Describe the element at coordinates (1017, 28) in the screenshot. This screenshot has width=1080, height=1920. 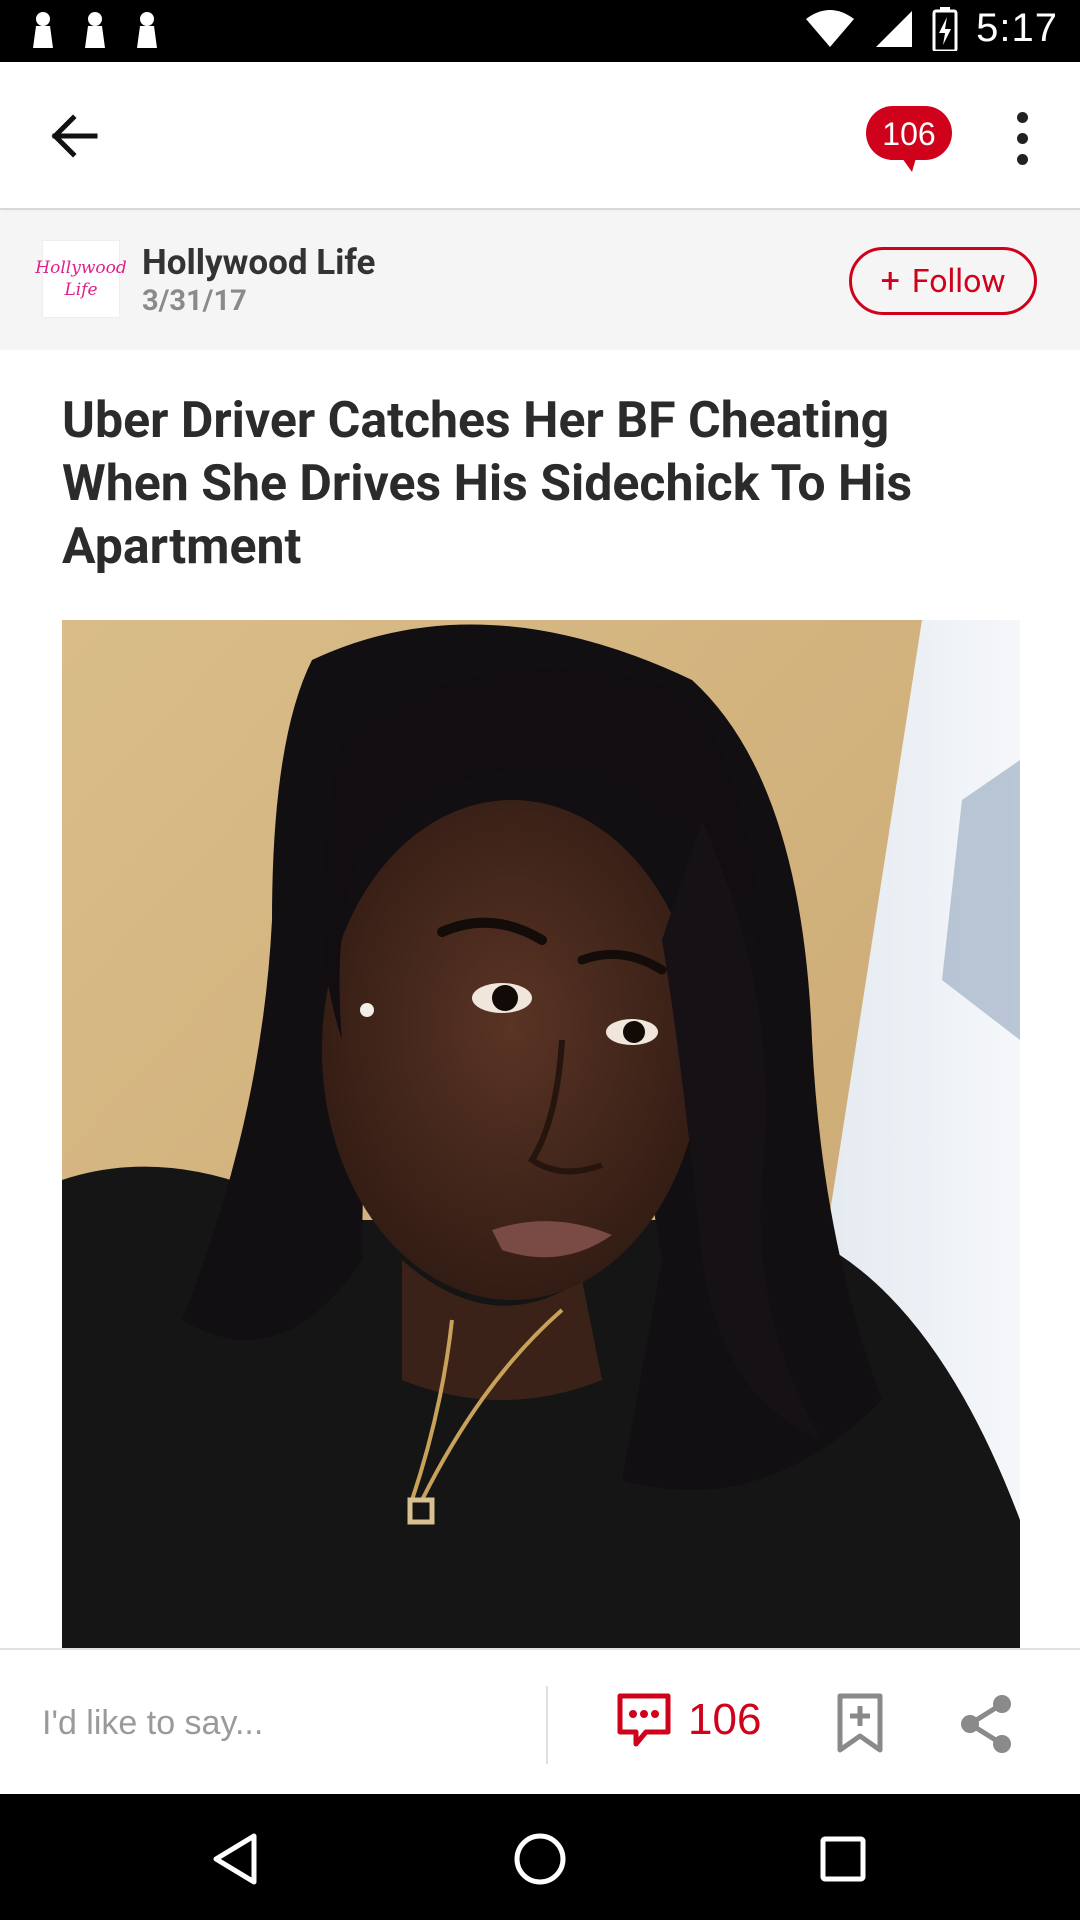
I see `clock: 5:17` at that location.